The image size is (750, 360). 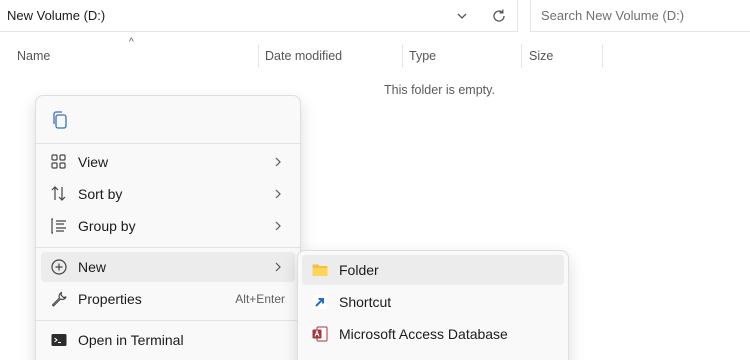 What do you see at coordinates (33, 55) in the screenshot?
I see `column-name: Name` at bounding box center [33, 55].